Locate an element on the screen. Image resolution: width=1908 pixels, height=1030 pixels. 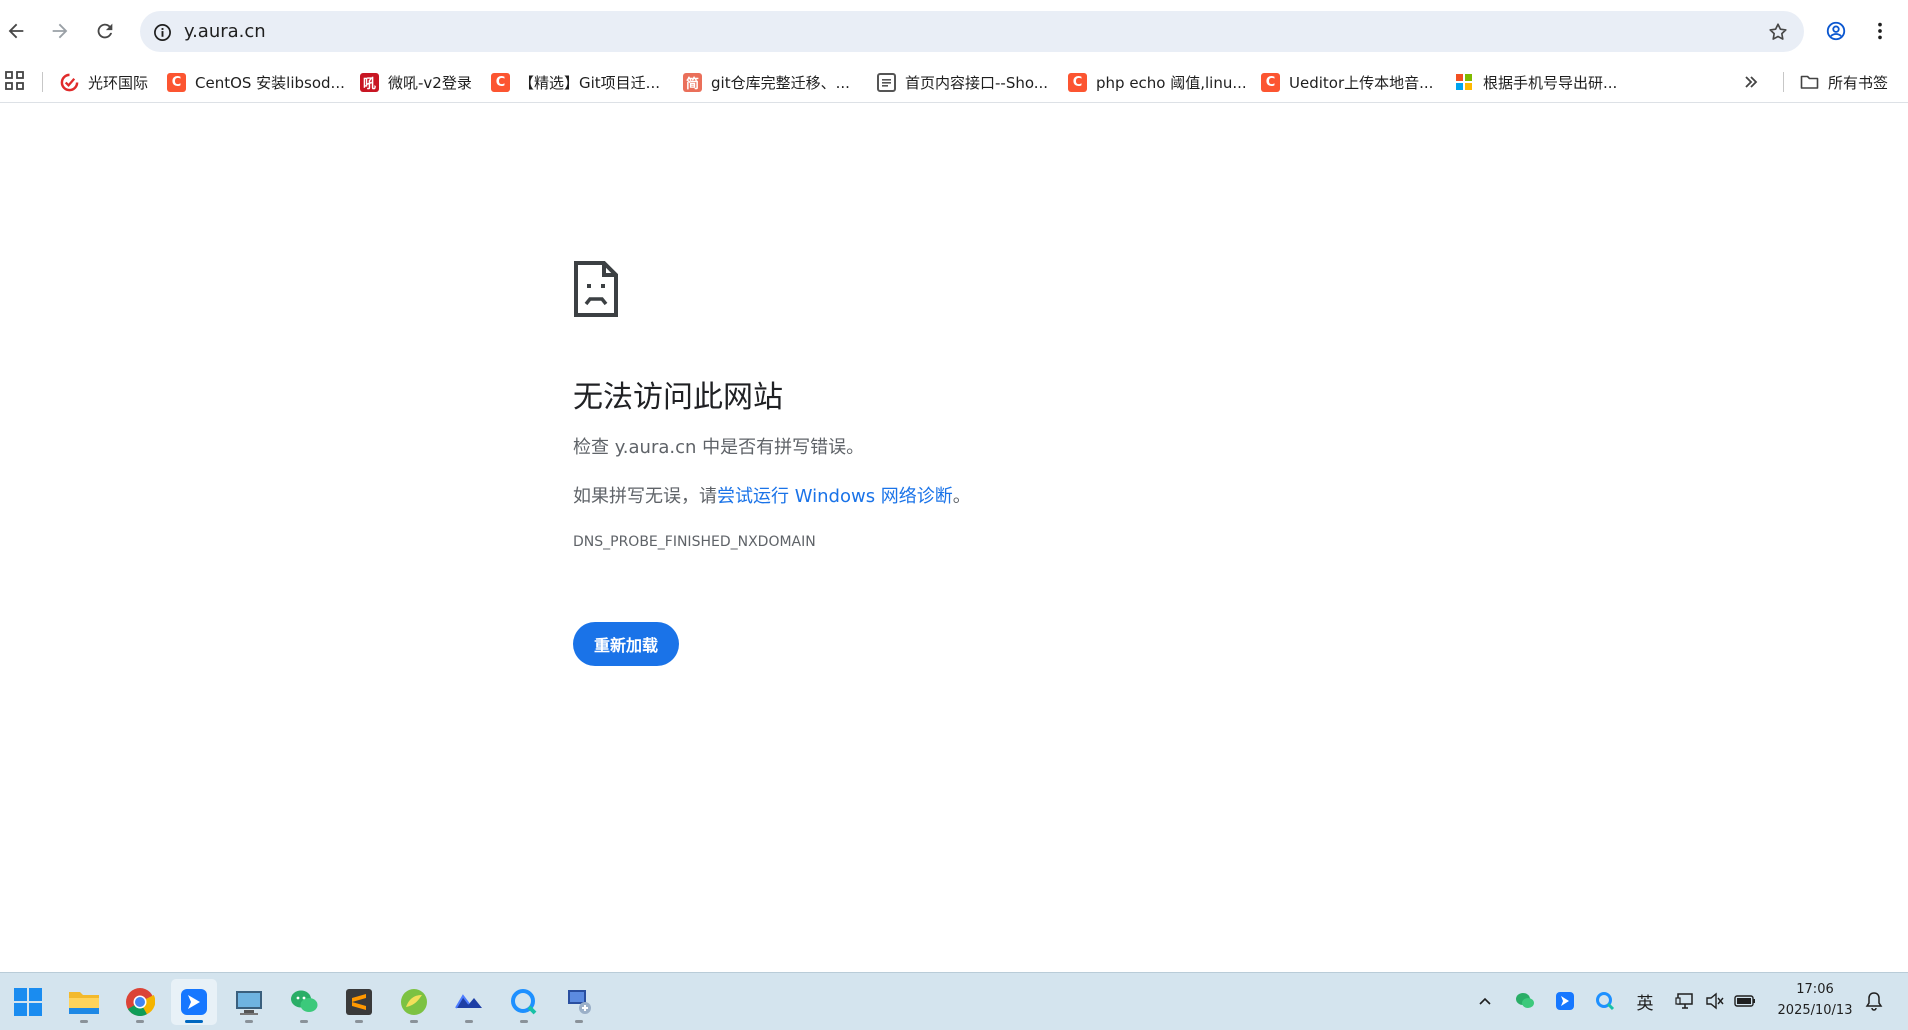
refresh-icon is located at coordinates (105, 31).